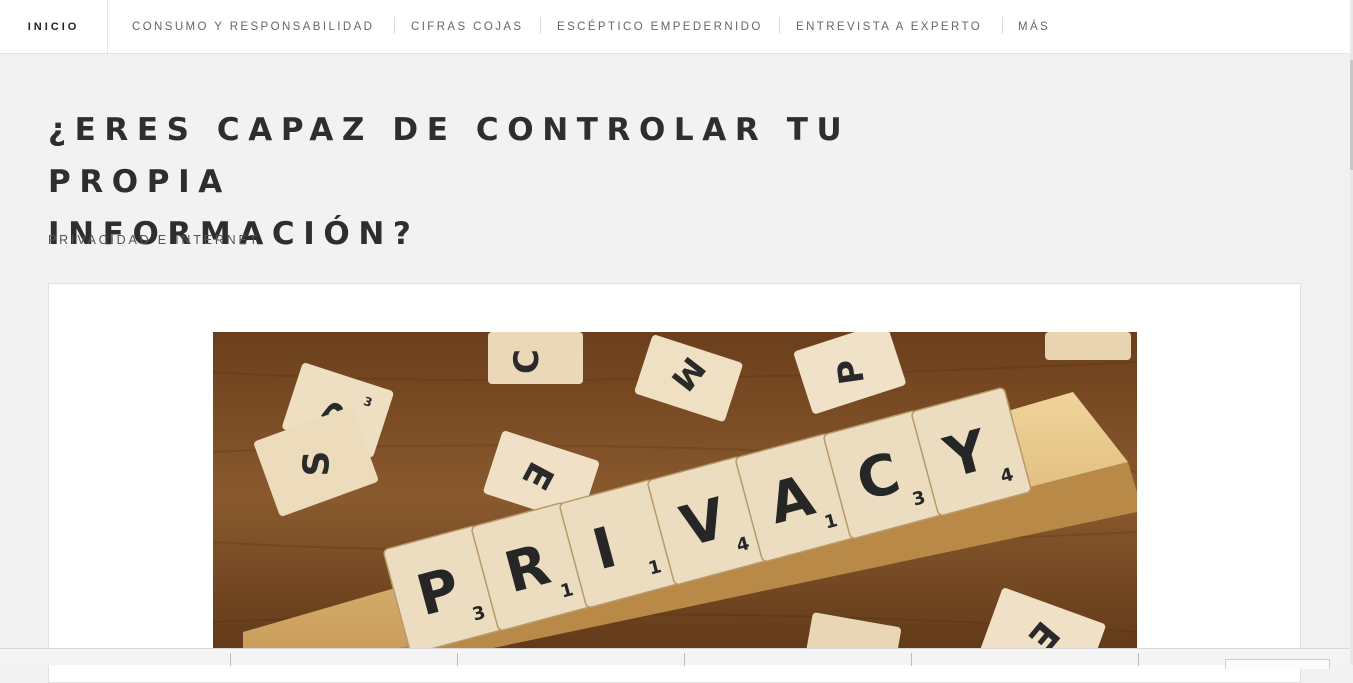 The width and height of the screenshot is (1353, 683). Describe the element at coordinates (54, 26) in the screenshot. I see `nav-home-link: INICIO` at that location.